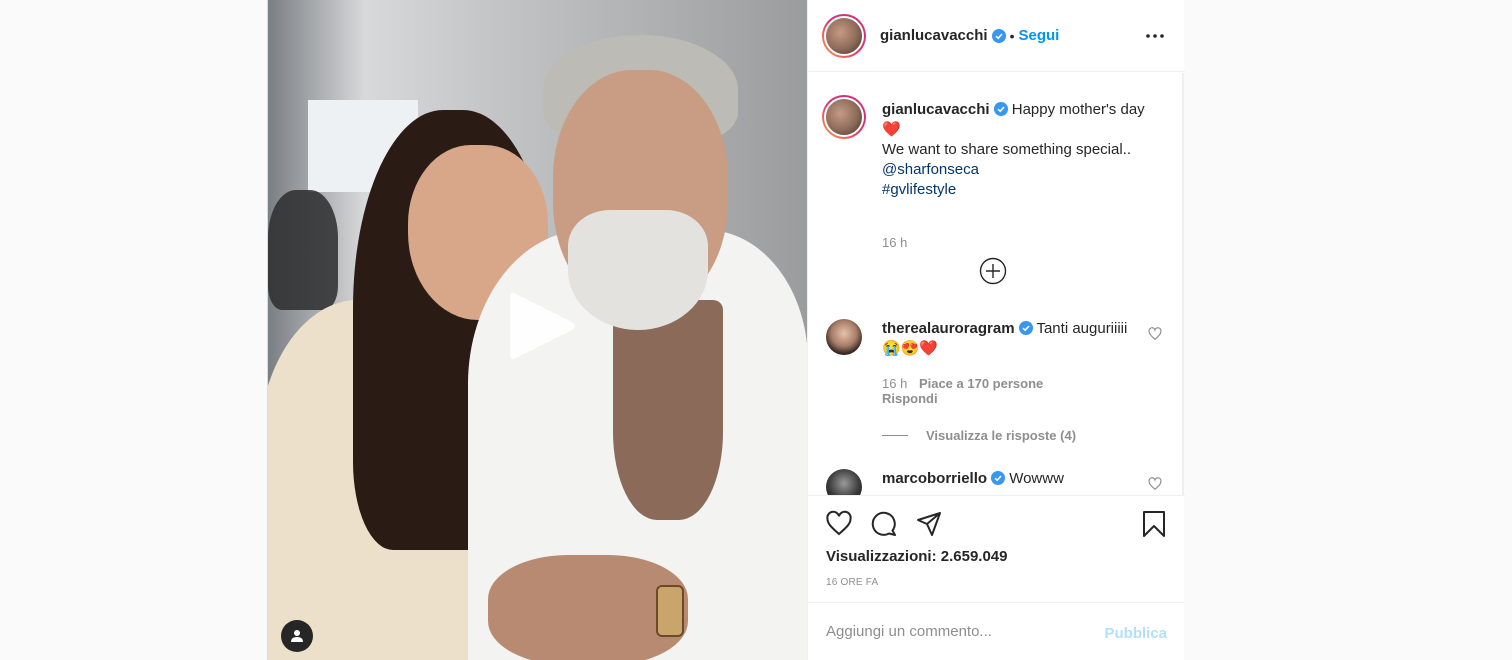  What do you see at coordinates (936, 109) in the screenshot?
I see `caption-username: gianlucavacchi` at bounding box center [936, 109].